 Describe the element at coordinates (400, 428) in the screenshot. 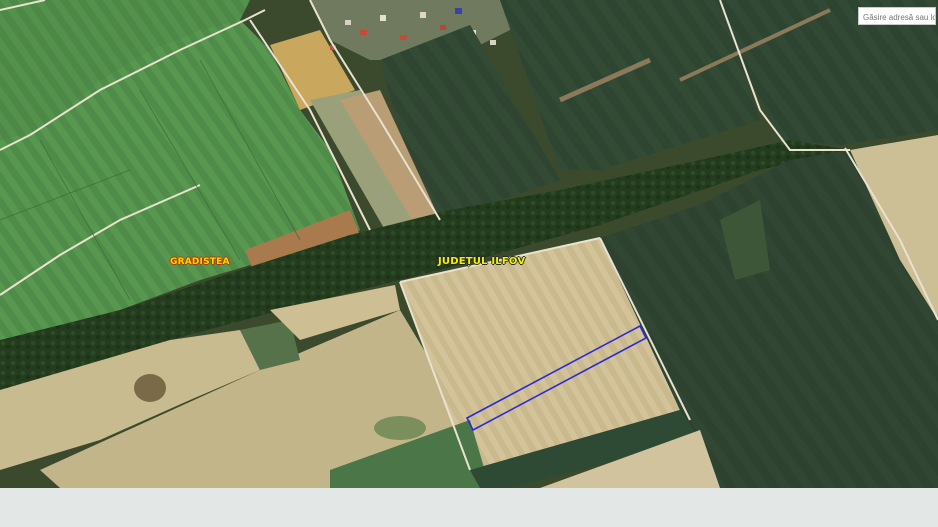

I see `field-green-patch` at that location.